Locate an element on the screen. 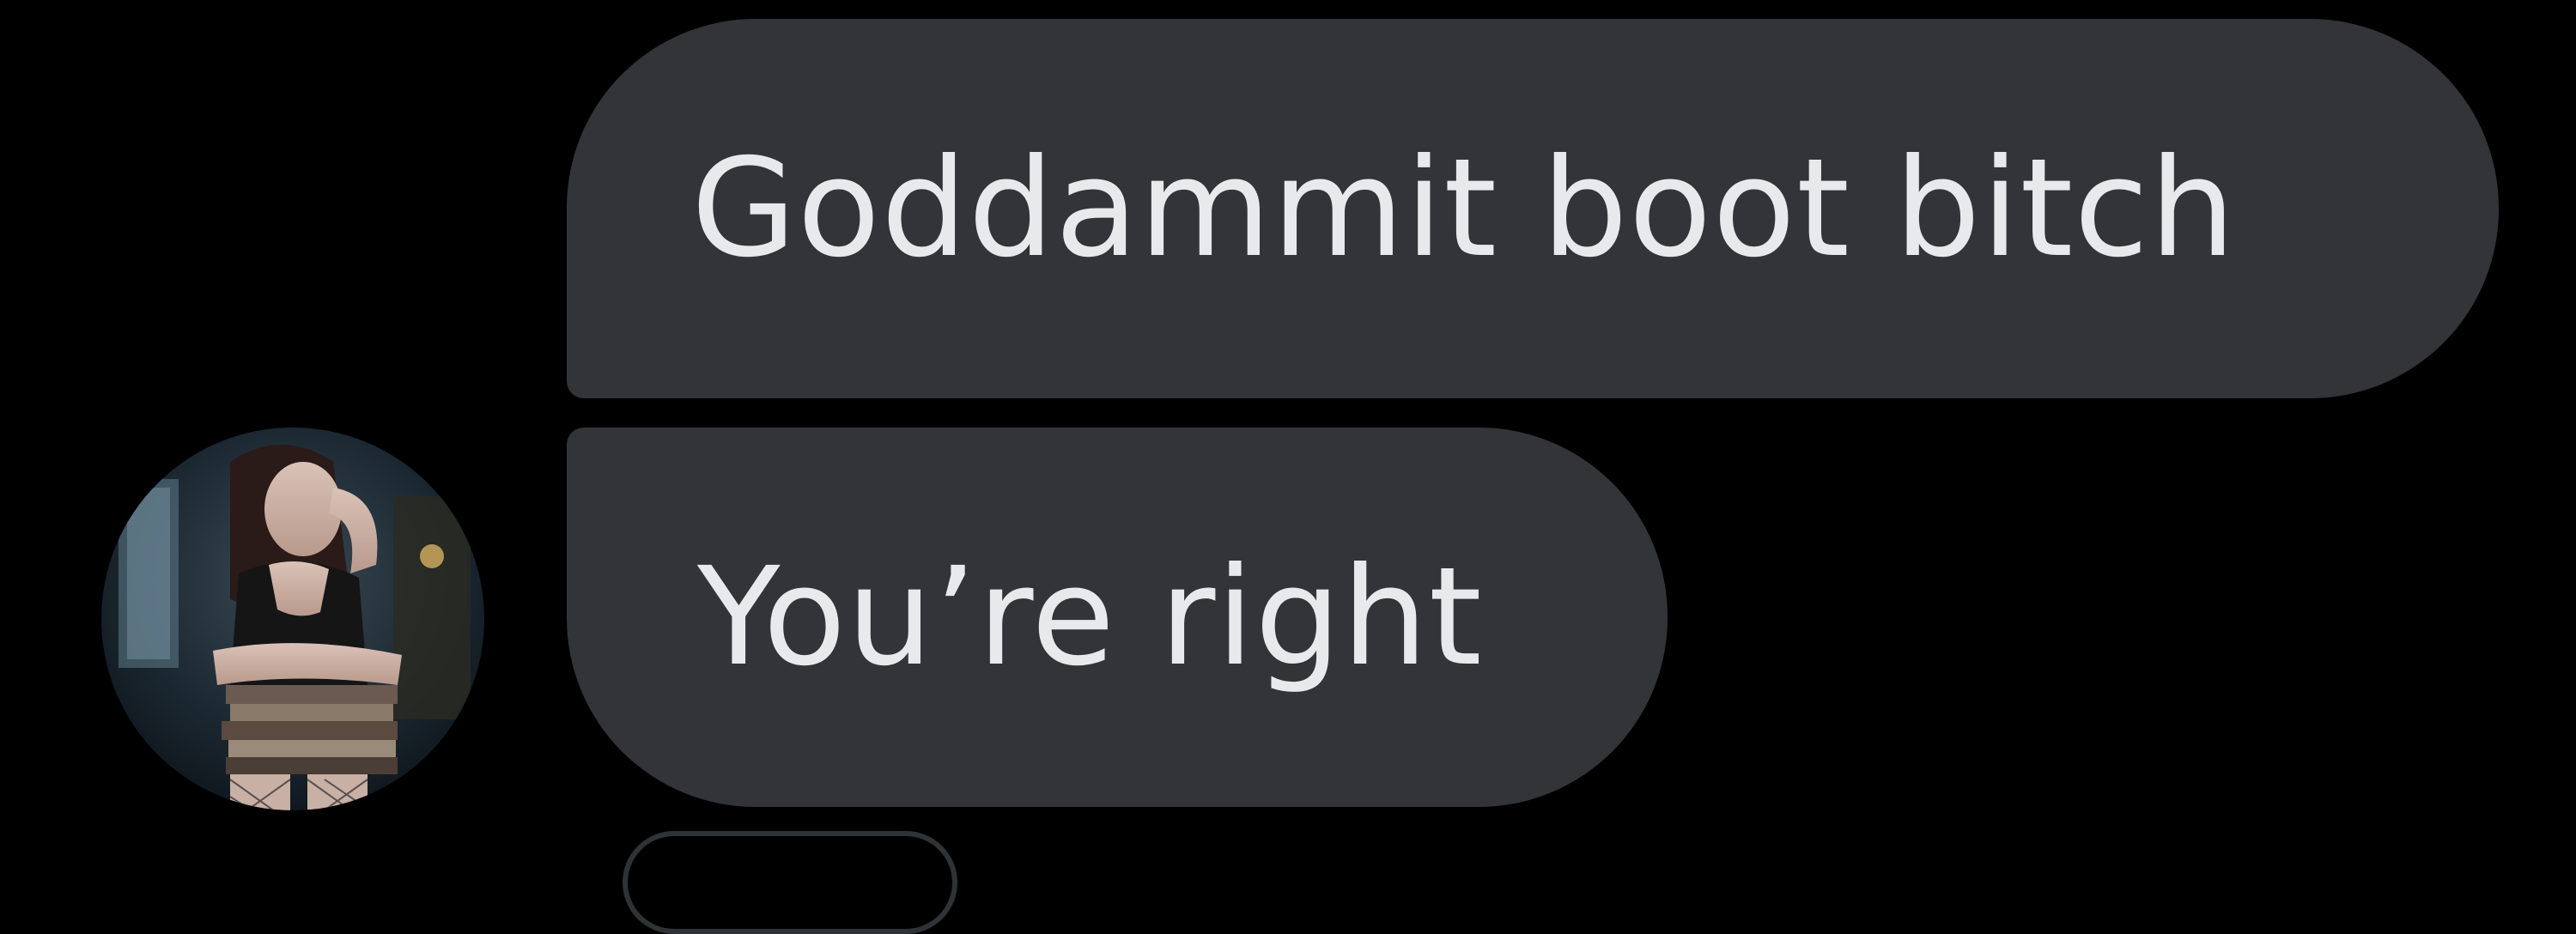 The image size is (2576, 934). profile-photo-avatar-icon is located at coordinates (292, 619).